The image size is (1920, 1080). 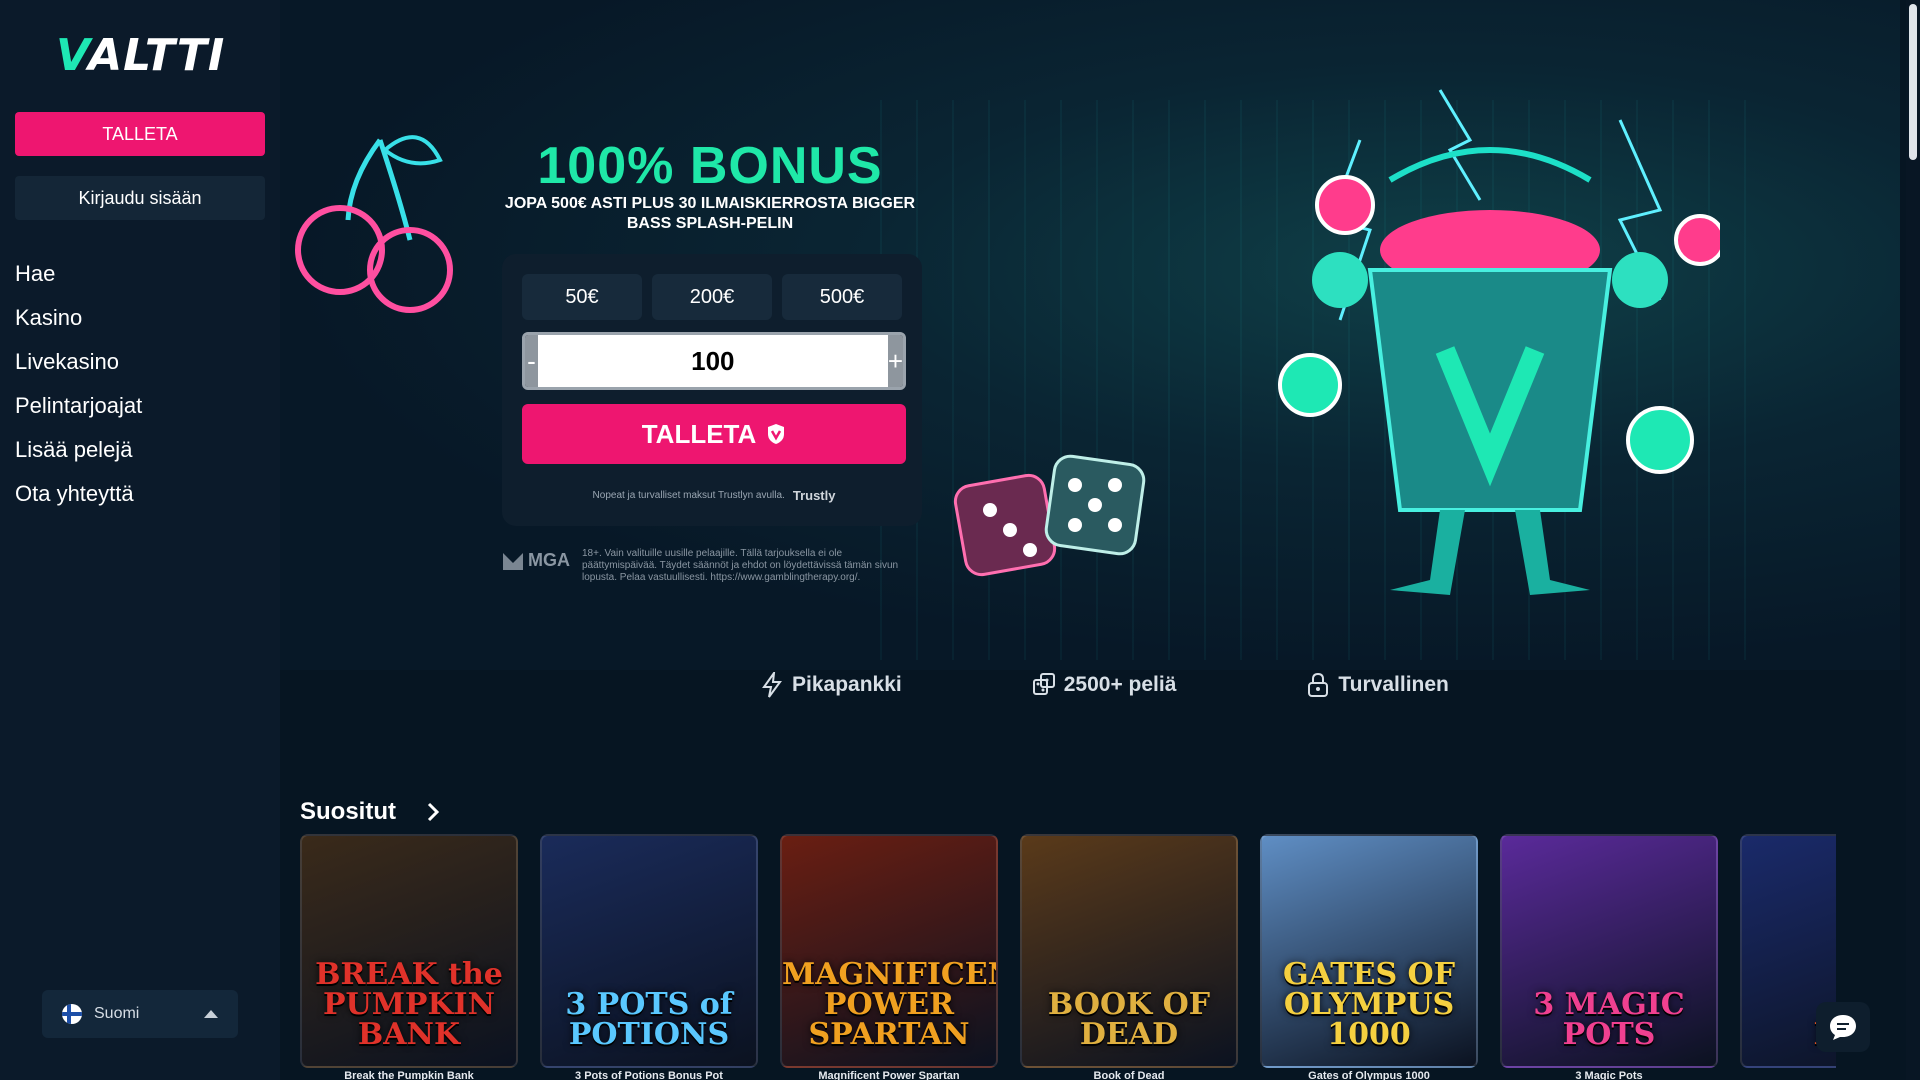 I want to click on sidebar-item-casino: Kasino, so click(x=78, y=322).